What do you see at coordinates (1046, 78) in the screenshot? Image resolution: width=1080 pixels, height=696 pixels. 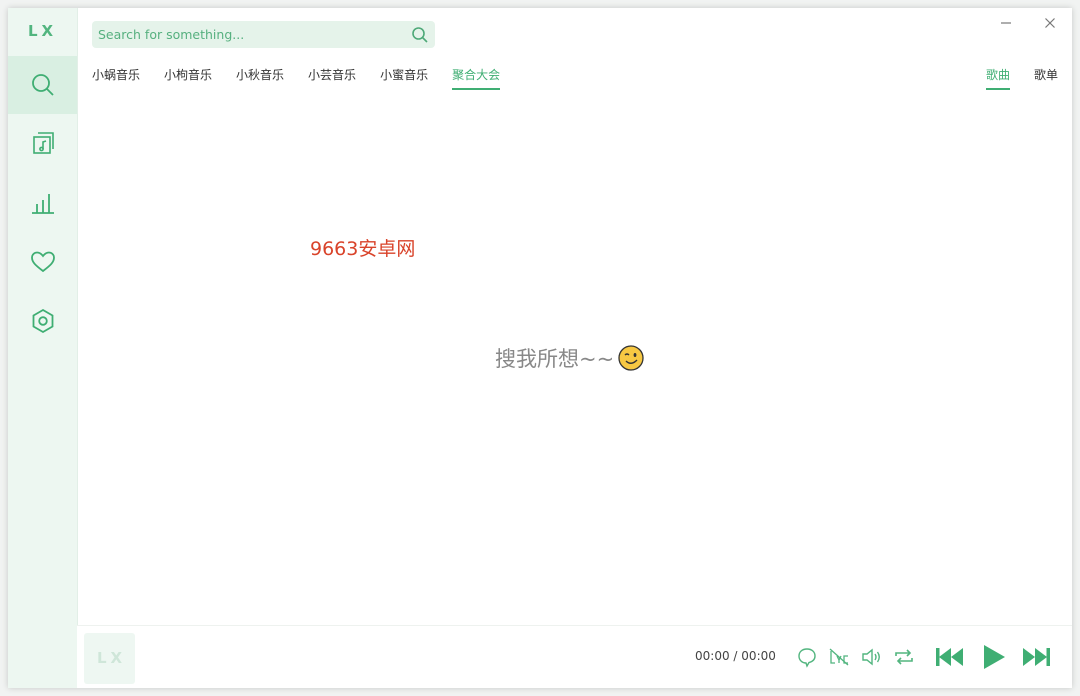 I see `tab-playlists: 歌单` at bounding box center [1046, 78].